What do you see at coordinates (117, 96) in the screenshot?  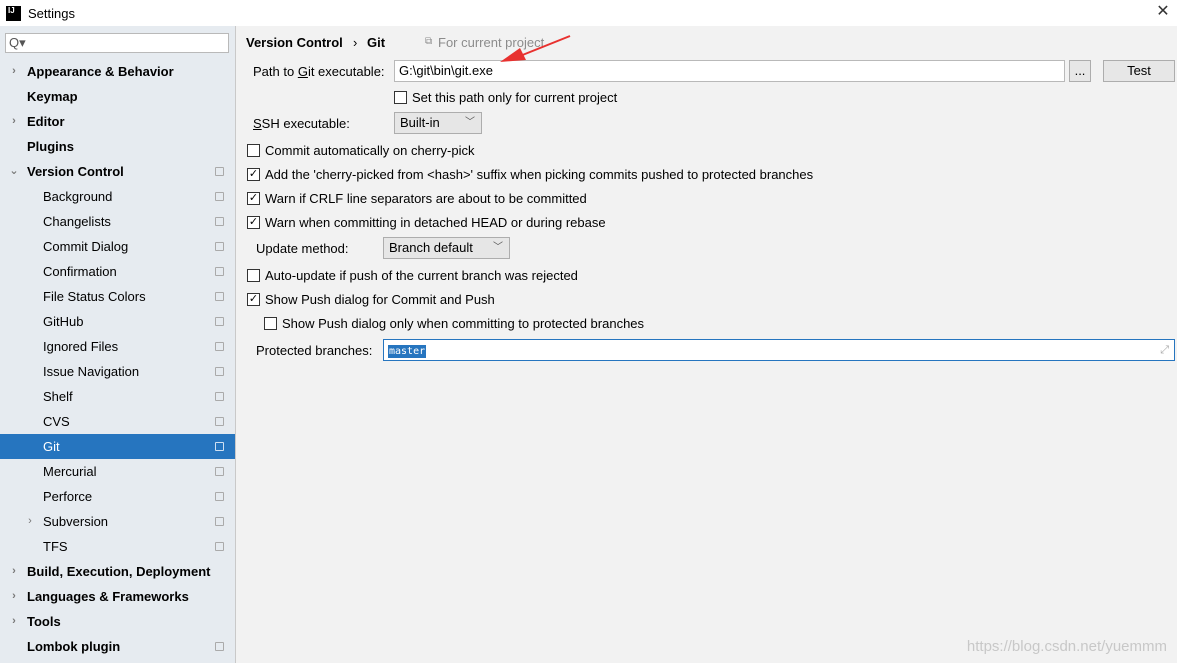 I see `sidebar-item-keymap: Keymap` at bounding box center [117, 96].